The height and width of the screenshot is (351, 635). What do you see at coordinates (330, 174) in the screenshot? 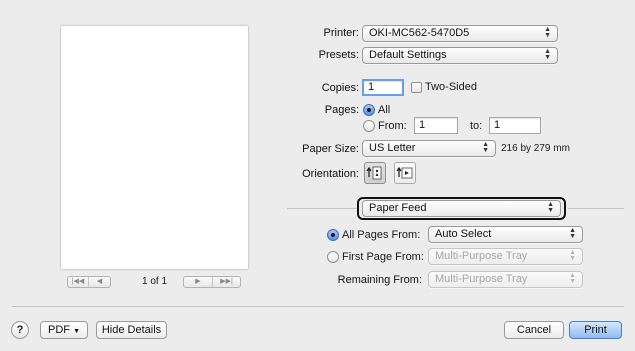
I see `orientation-label: Orientation:` at bounding box center [330, 174].